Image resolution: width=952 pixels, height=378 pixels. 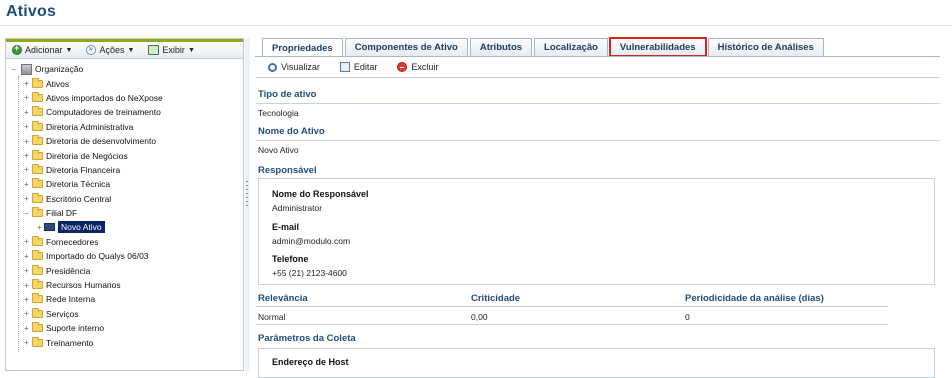 I want to click on tree-node: + Diretoria de Negócios, so click(x=124, y=155).